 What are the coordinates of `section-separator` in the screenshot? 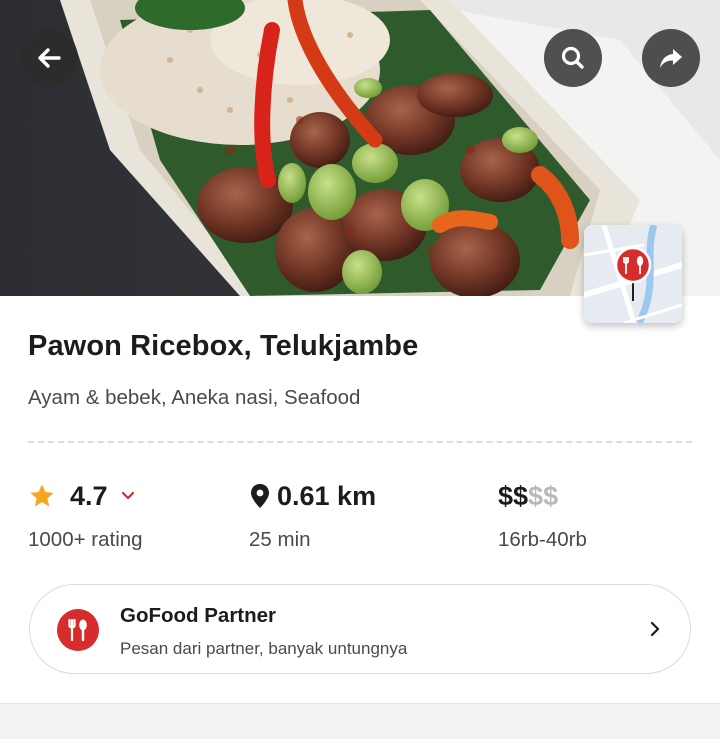 It's located at (360, 721).